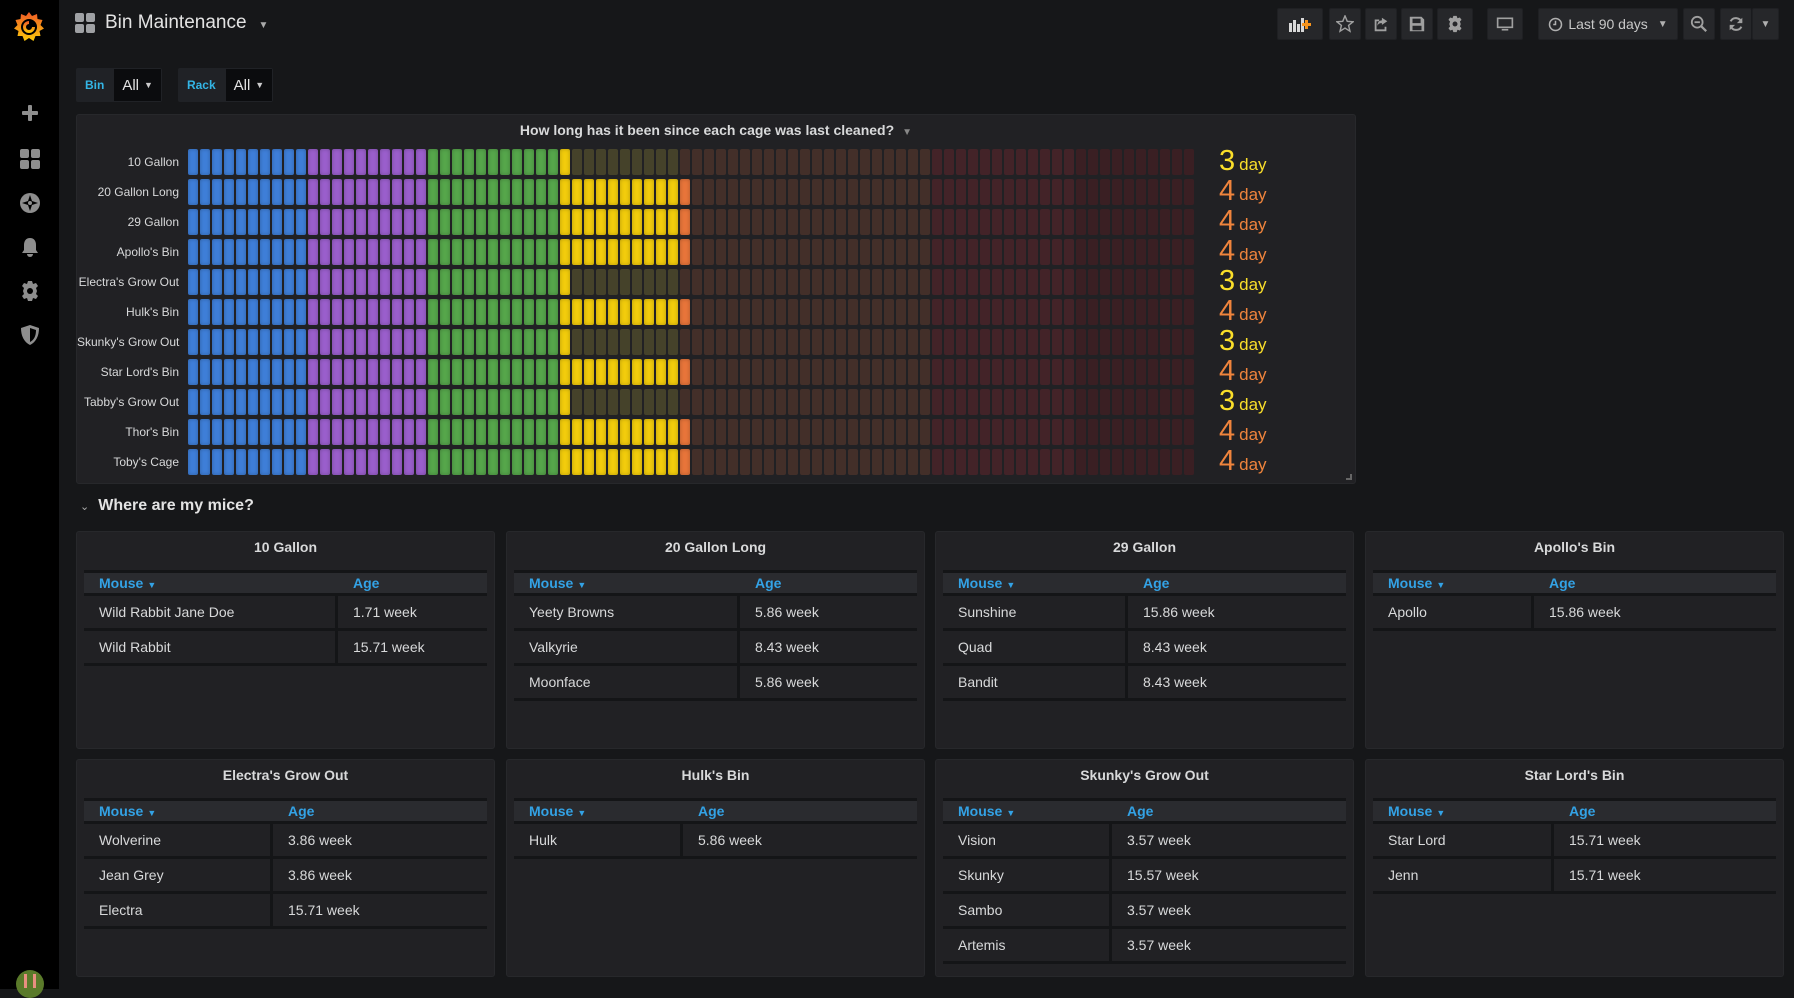 Image resolution: width=1794 pixels, height=998 pixels. Describe the element at coordinates (1417, 24) in the screenshot. I see `save-button` at that location.